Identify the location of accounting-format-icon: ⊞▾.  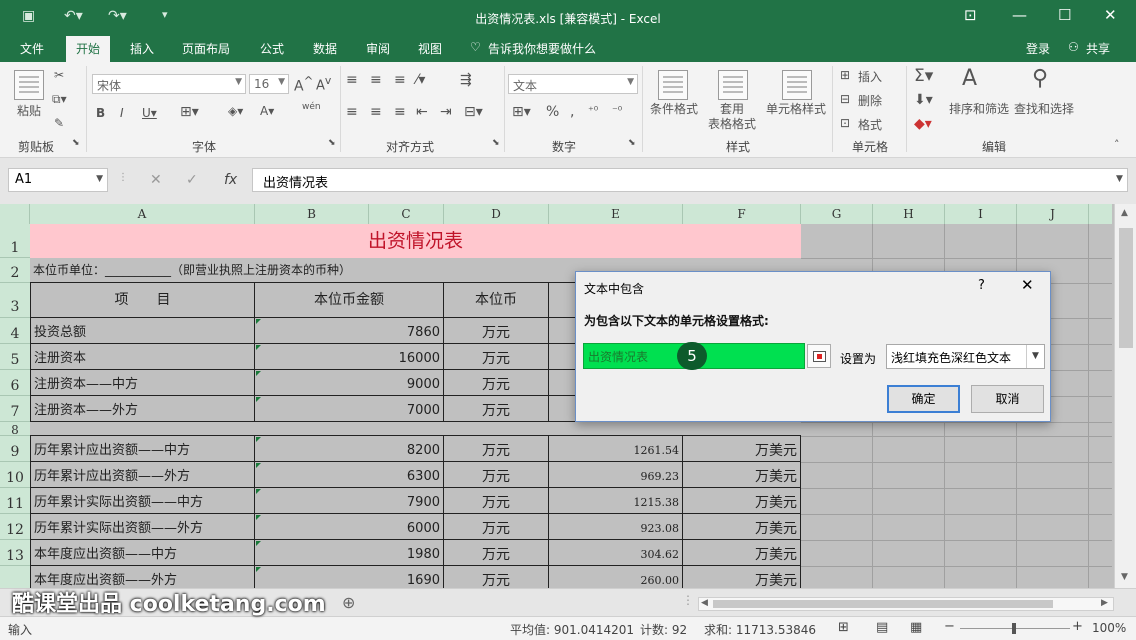
(521, 112).